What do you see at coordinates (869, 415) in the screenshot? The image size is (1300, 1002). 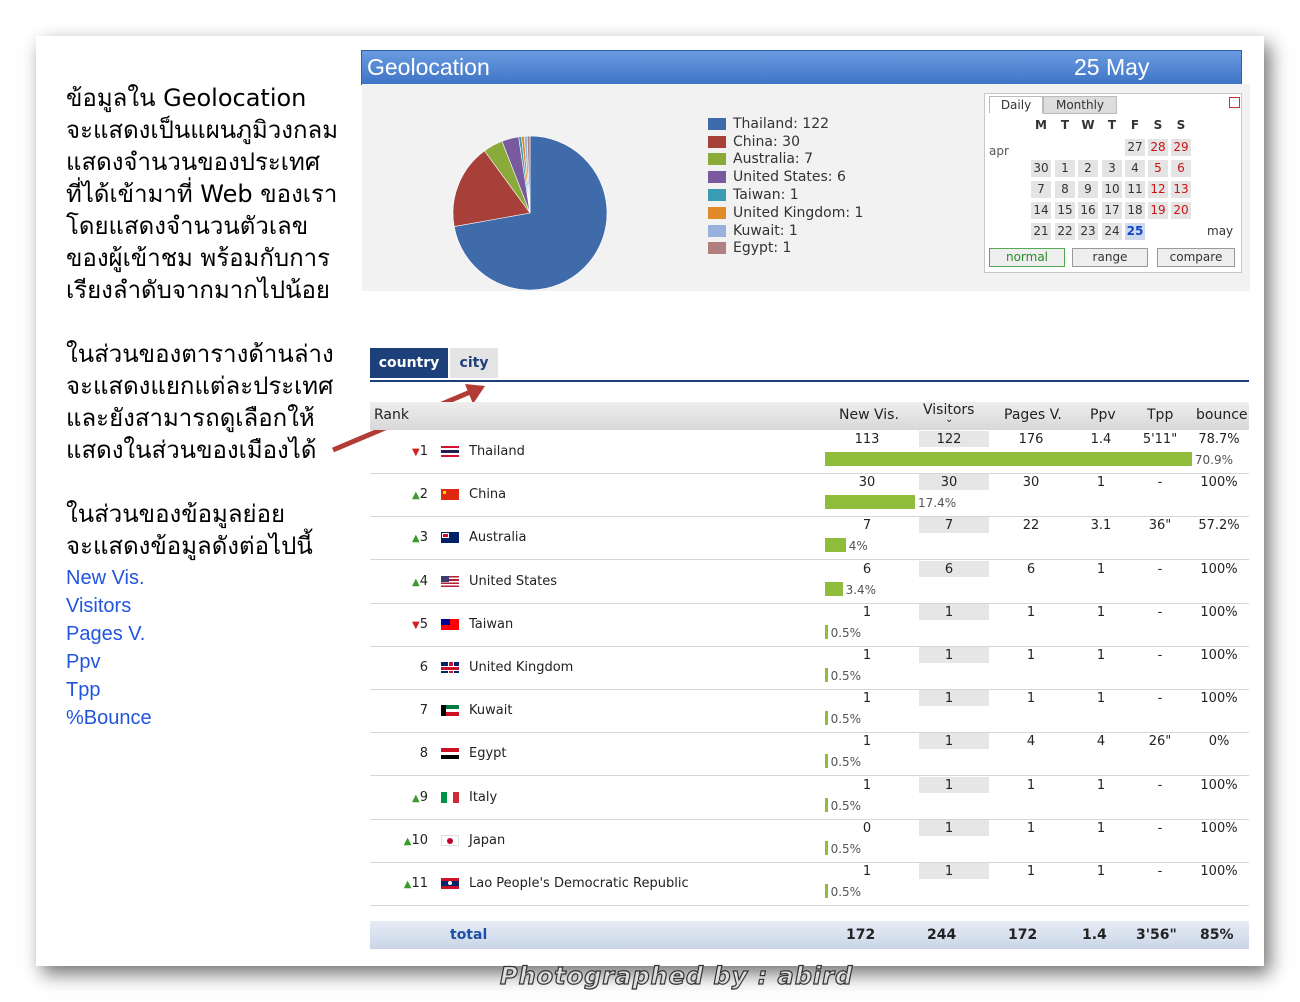 I see `header-new-vis: New Vis.` at bounding box center [869, 415].